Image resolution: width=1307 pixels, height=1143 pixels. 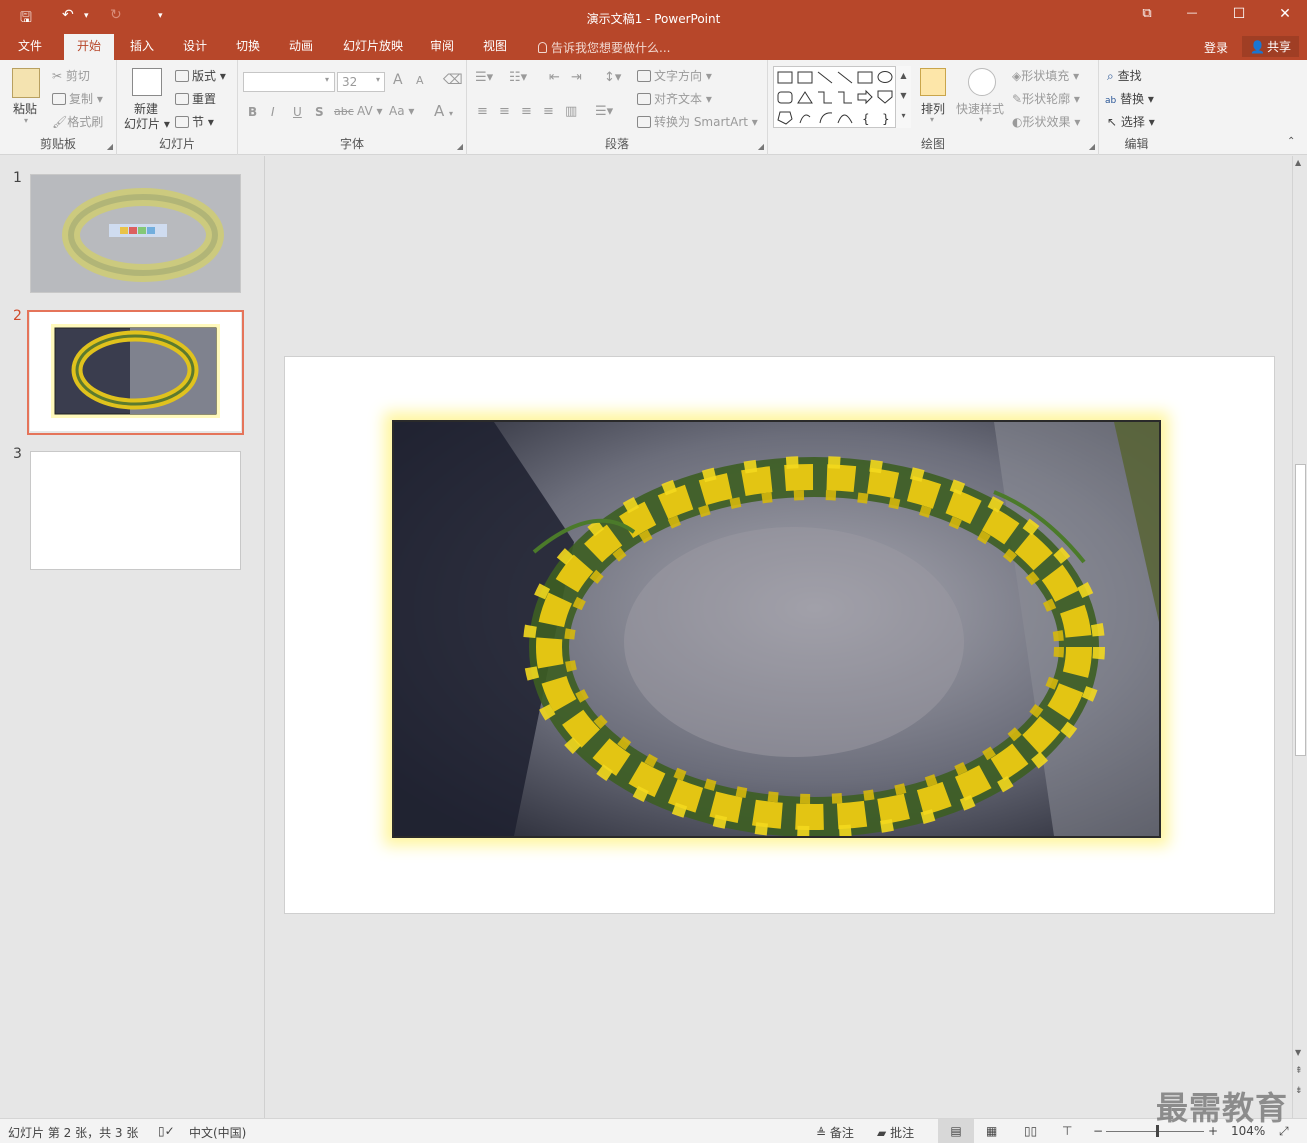 I want to click on decrease-indent-icon: ⇤, so click(x=554, y=77).